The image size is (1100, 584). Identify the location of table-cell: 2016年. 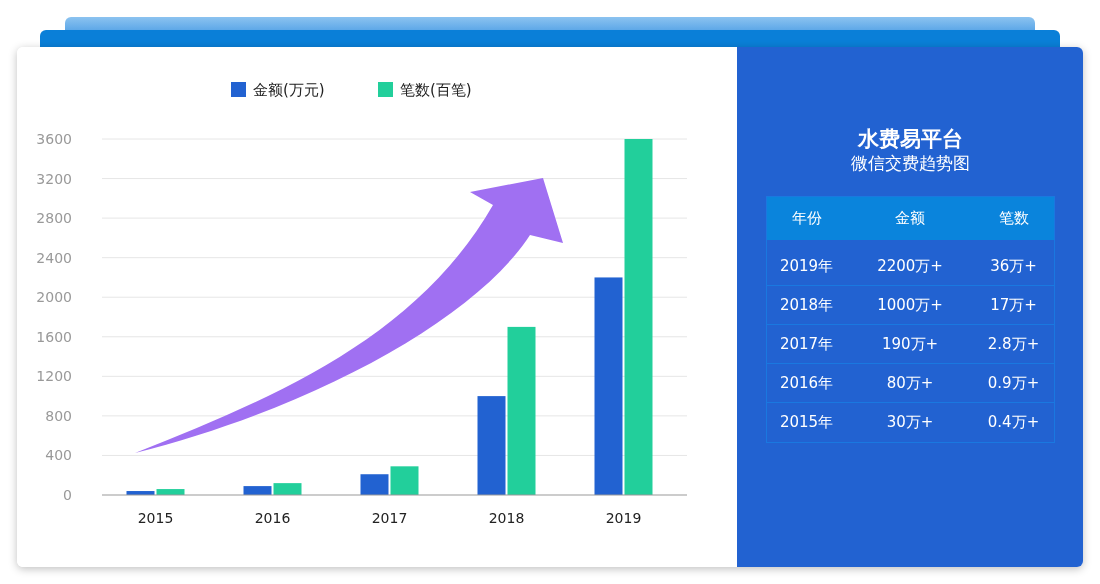
(806, 382).